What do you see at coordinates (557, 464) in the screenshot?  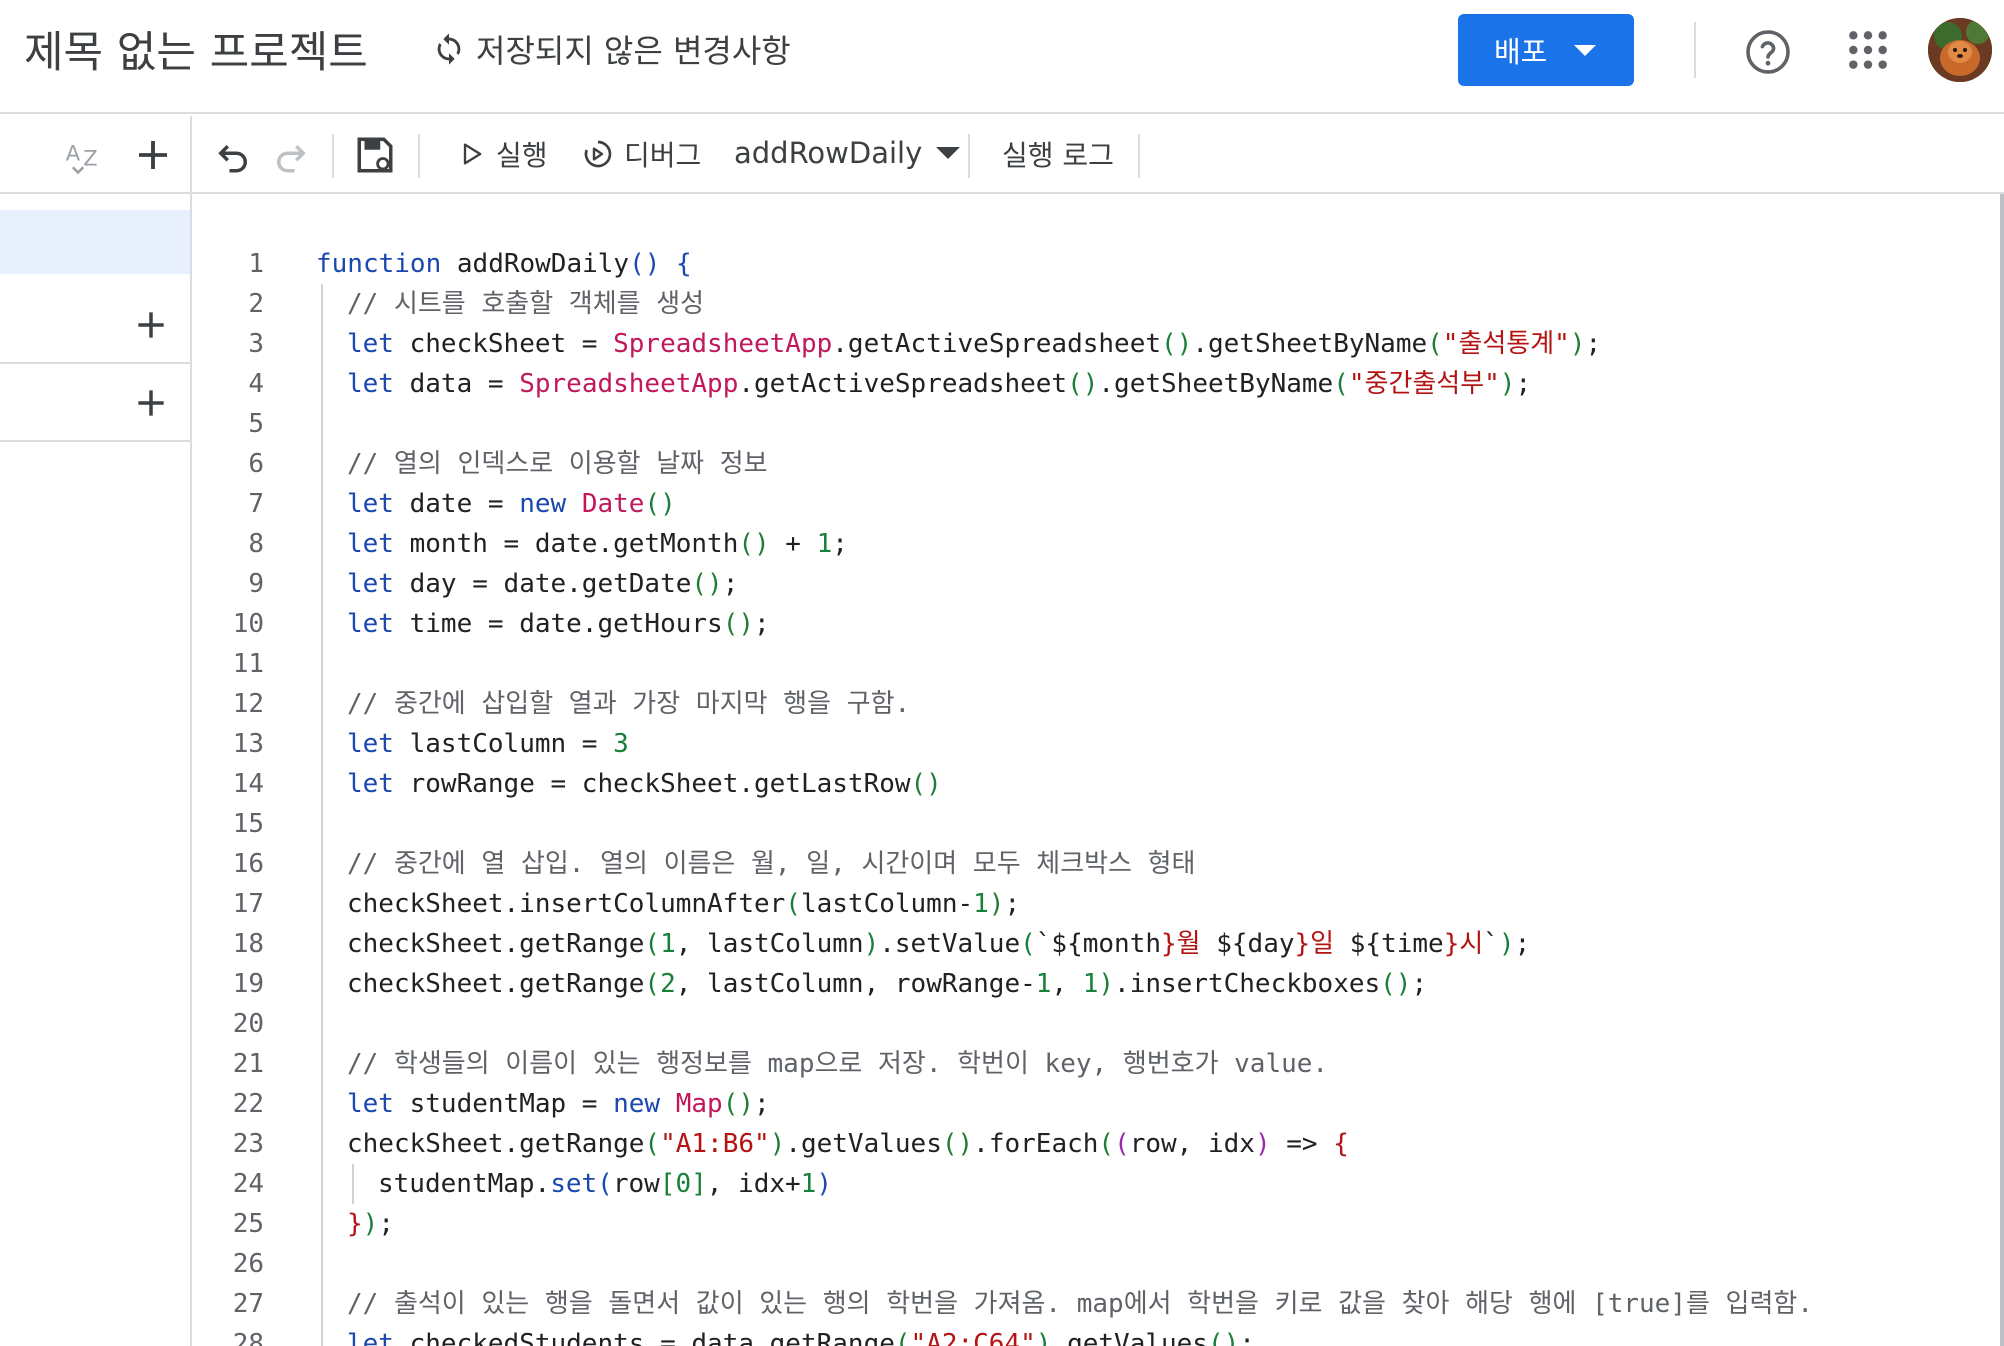 I see `code-token: // 열의 인덱스로 이용할 날짜 정보` at bounding box center [557, 464].